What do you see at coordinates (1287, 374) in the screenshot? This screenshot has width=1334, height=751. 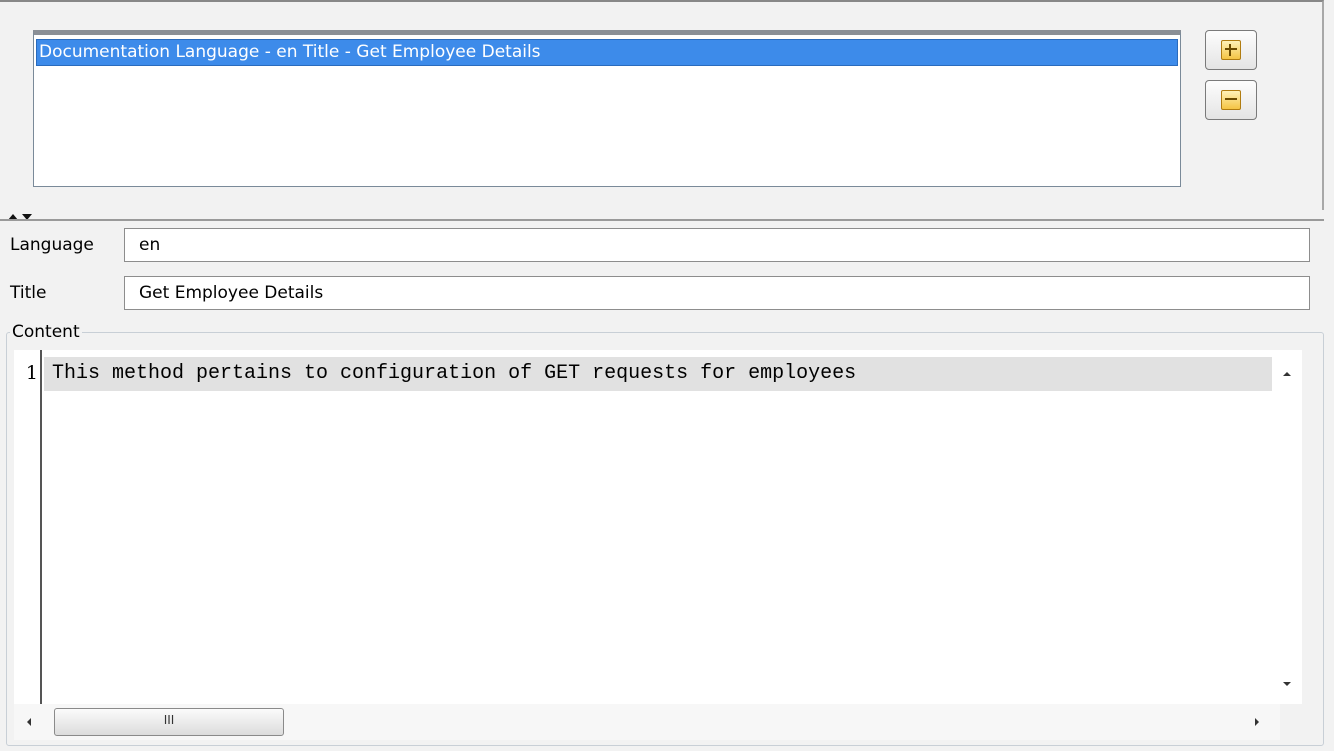 I see `scroll-up-icon` at bounding box center [1287, 374].